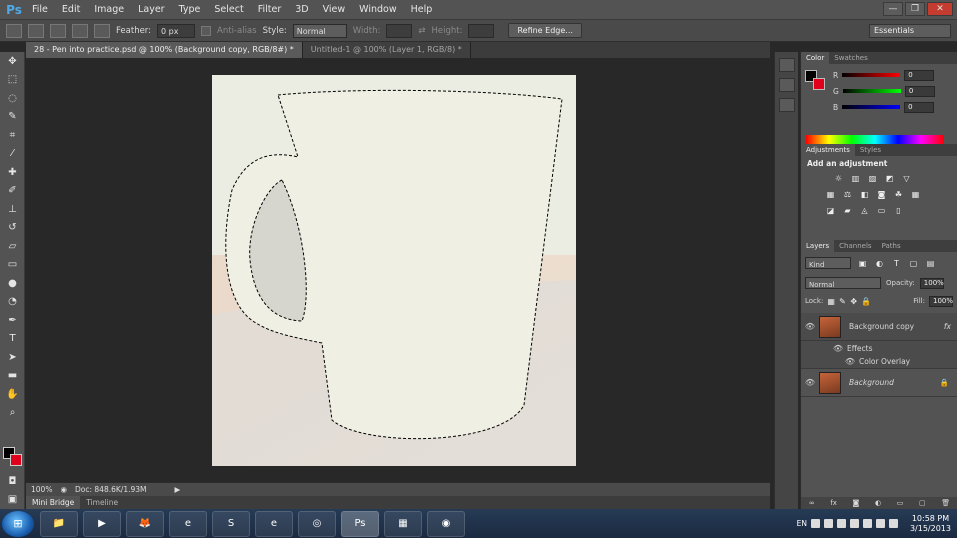  Describe the element at coordinates (930, 263) in the screenshot. I see `filter-smart-object-icon: ▤` at that location.